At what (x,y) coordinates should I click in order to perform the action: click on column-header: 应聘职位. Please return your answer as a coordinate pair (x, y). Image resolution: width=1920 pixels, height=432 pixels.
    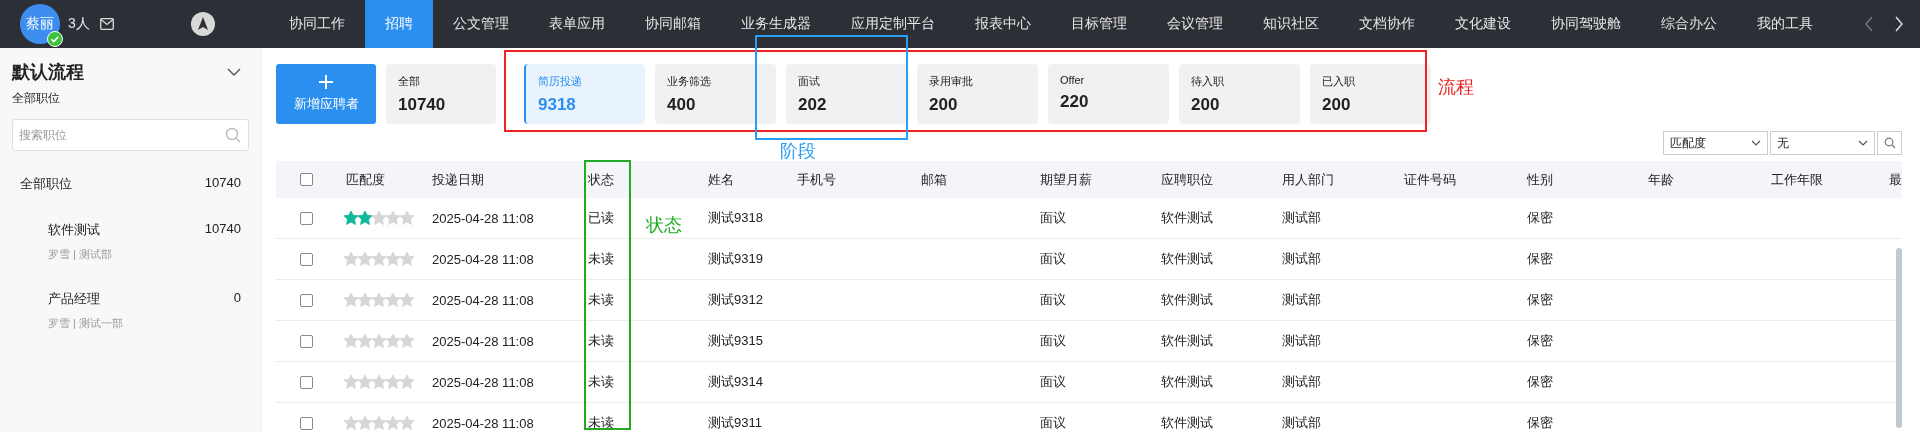
    Looking at the image, I should click on (1187, 179).